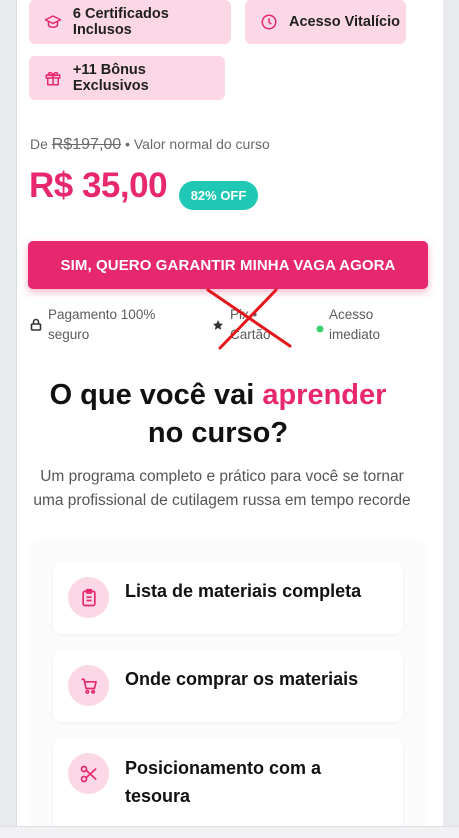 The height and width of the screenshot is (838, 459). I want to click on feature-chip-label: +11 Bônus Exclusivos, so click(110, 78).